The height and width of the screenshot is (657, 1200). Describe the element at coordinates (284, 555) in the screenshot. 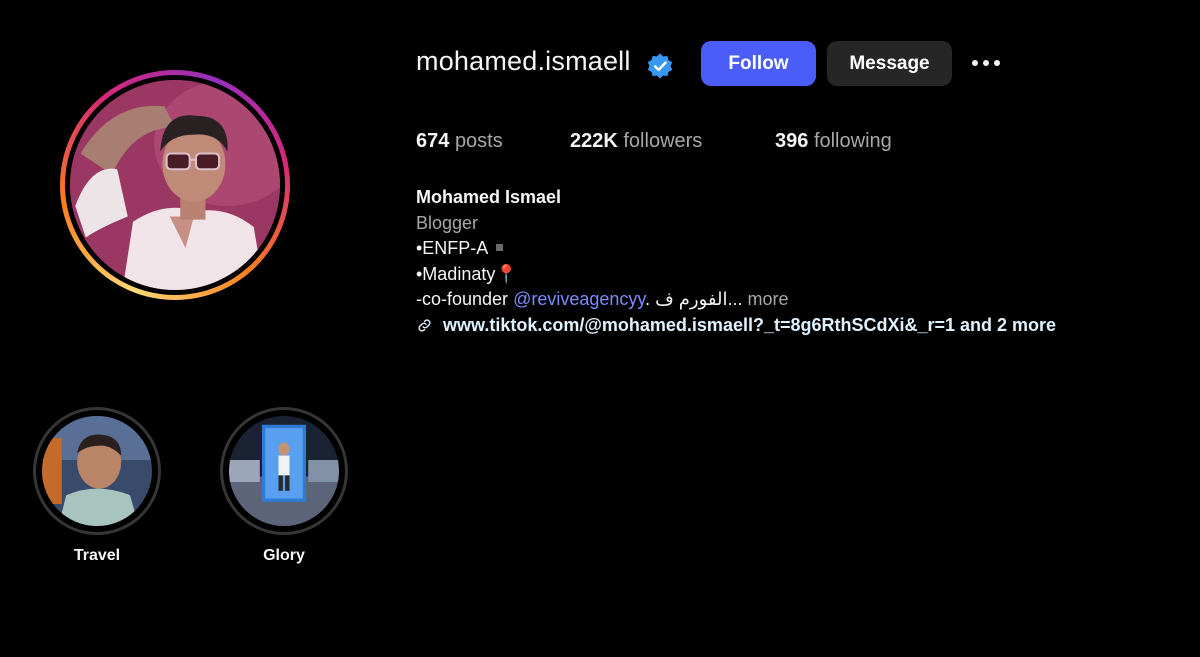

I see `highlight-label: Glory` at that location.